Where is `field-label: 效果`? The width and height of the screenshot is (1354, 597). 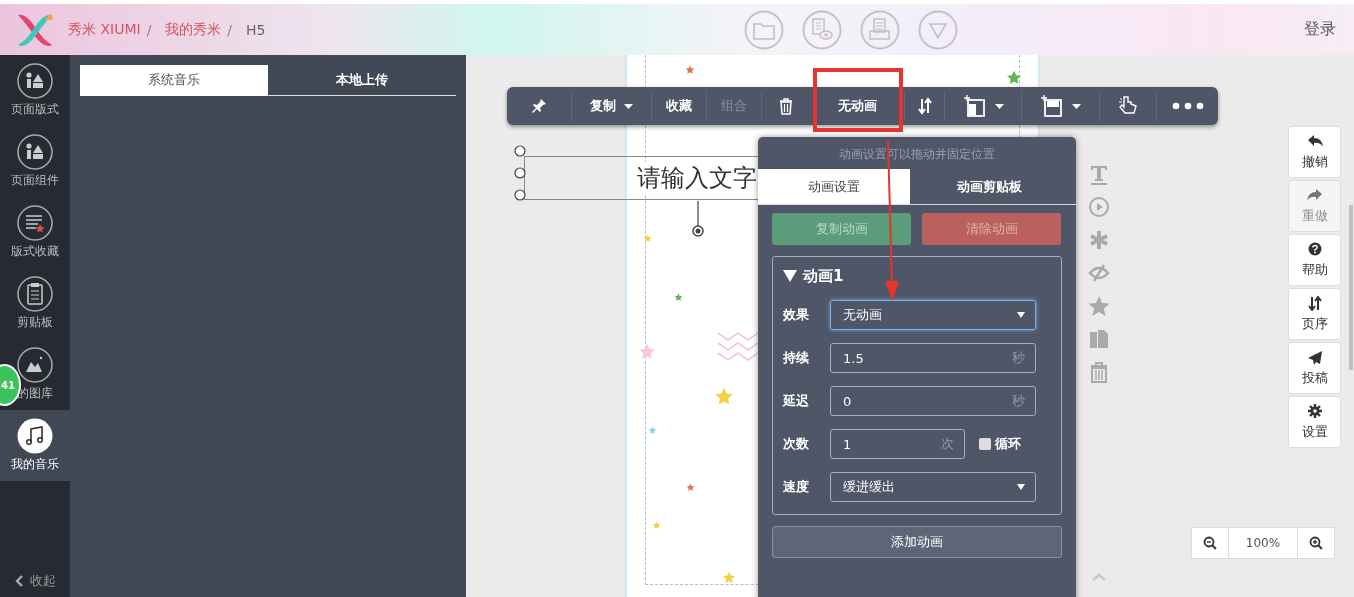
field-label: 效果 is located at coordinates (796, 315).